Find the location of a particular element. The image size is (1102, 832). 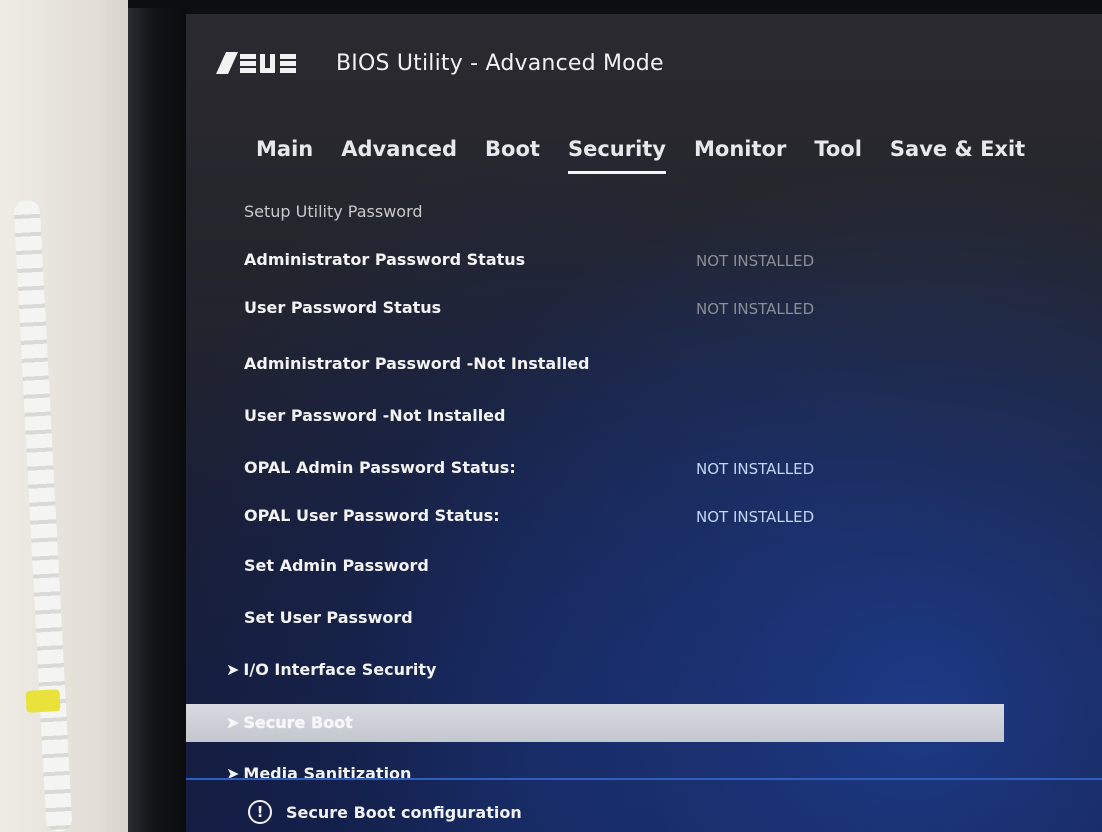

bios-header: BIOS Utility - Advanced Mode is located at coordinates (440, 63).